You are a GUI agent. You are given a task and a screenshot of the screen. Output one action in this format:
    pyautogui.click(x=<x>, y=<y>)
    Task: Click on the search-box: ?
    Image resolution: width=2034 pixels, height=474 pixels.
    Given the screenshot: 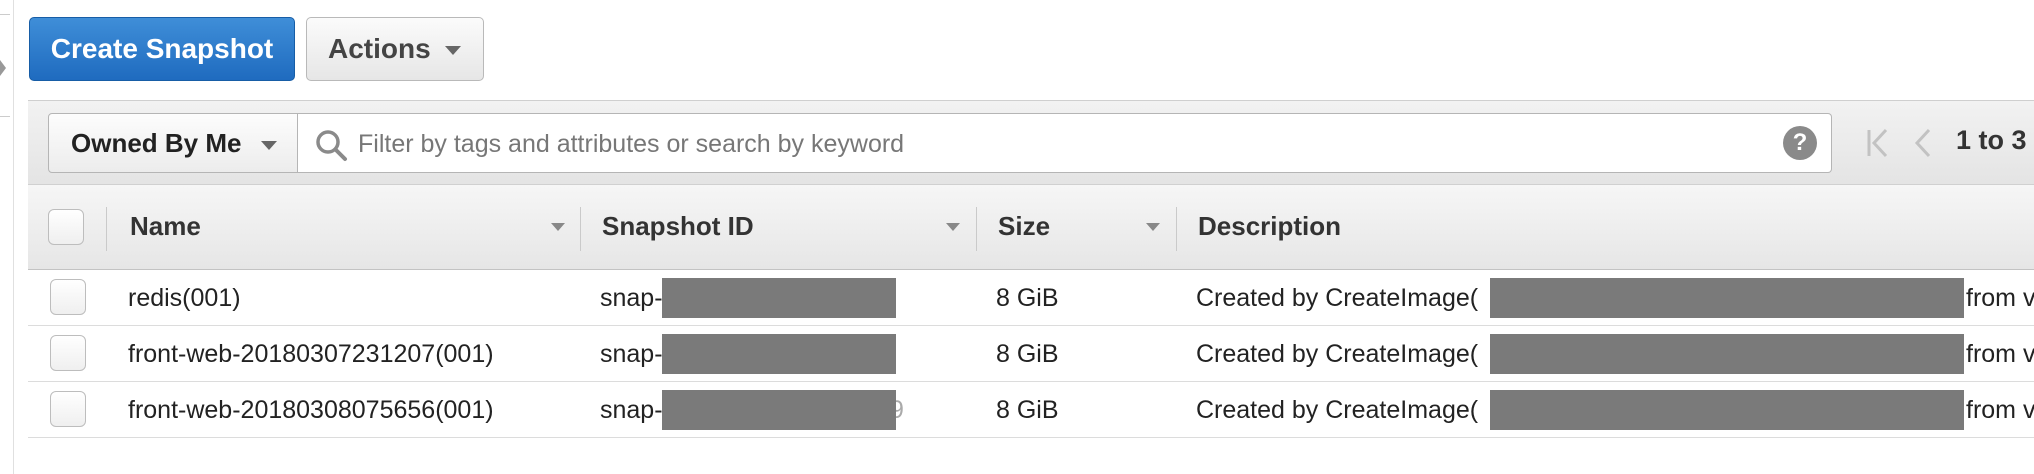 What is the action you would take?
    pyautogui.click(x=1065, y=143)
    